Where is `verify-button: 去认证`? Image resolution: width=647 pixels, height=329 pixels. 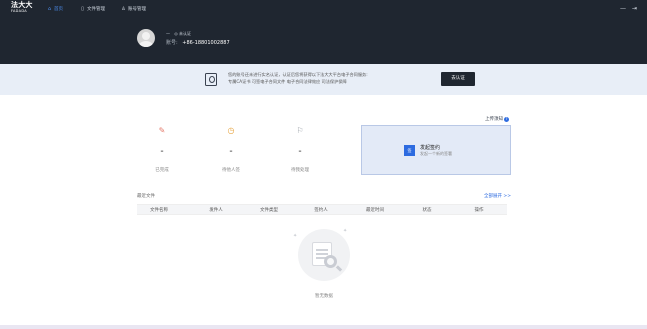
verify-button: 去认证 is located at coordinates (458, 79).